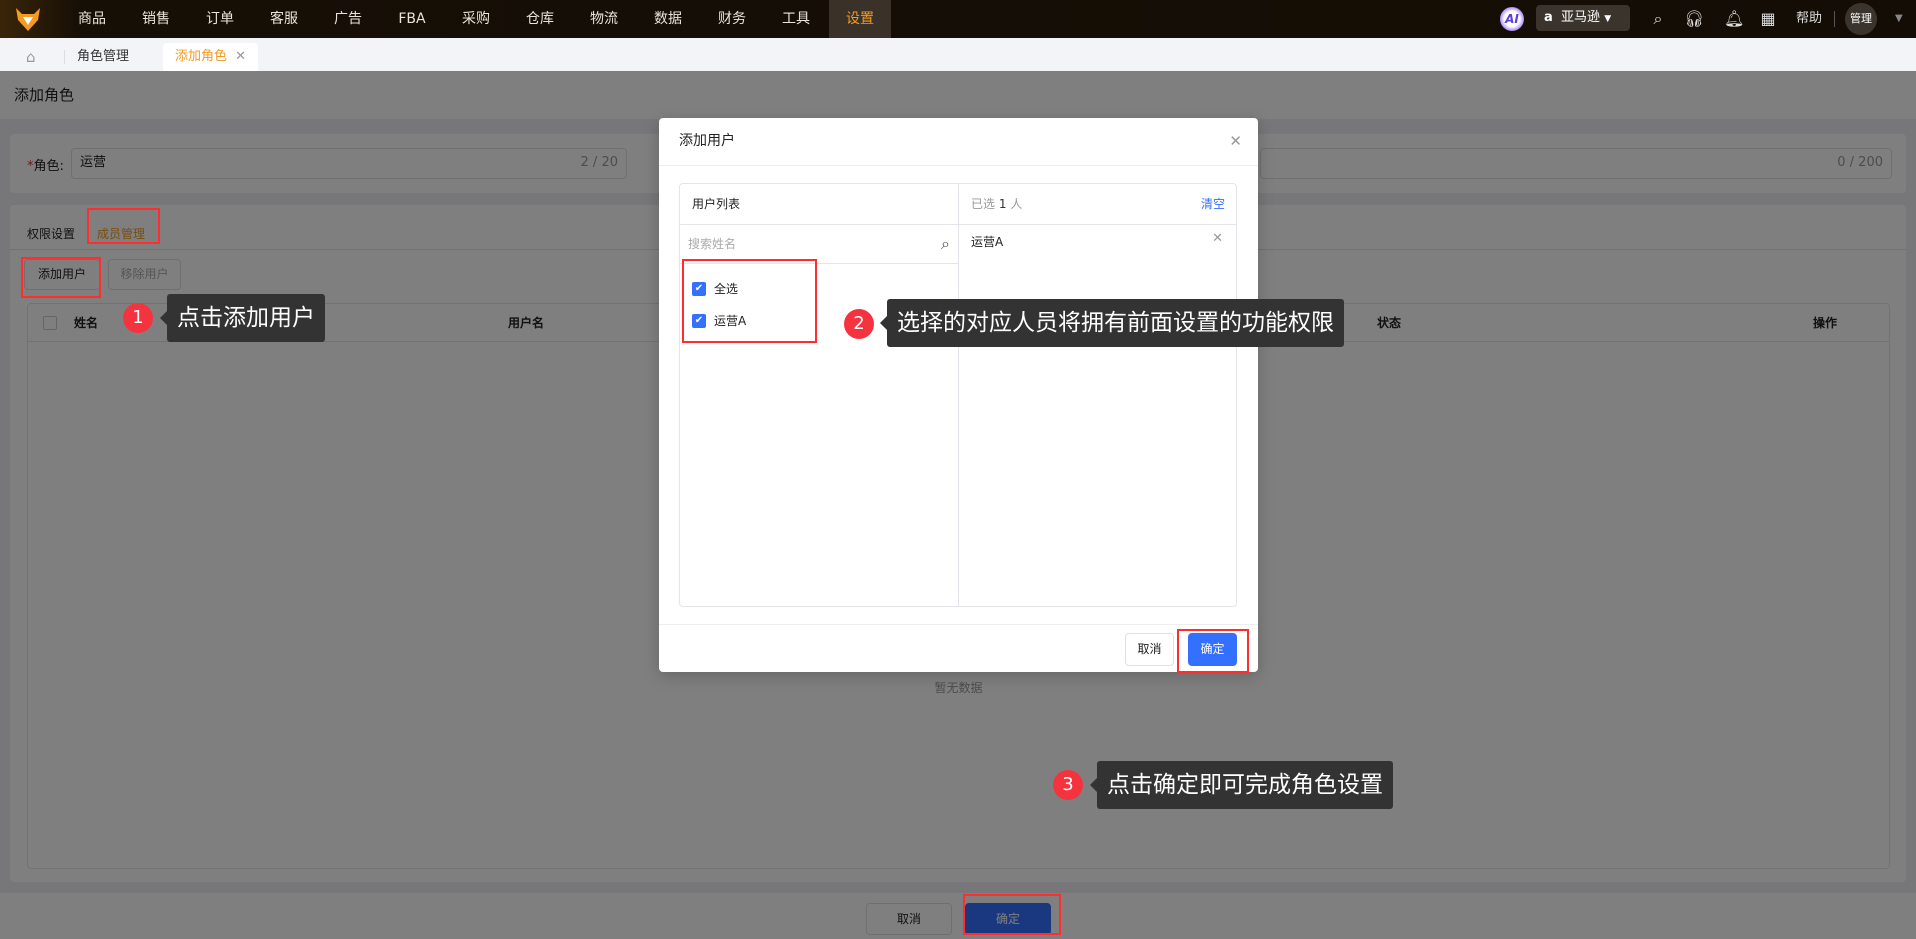  What do you see at coordinates (1212, 649) in the screenshot?
I see `dialog-confirm-button: 确定` at bounding box center [1212, 649].